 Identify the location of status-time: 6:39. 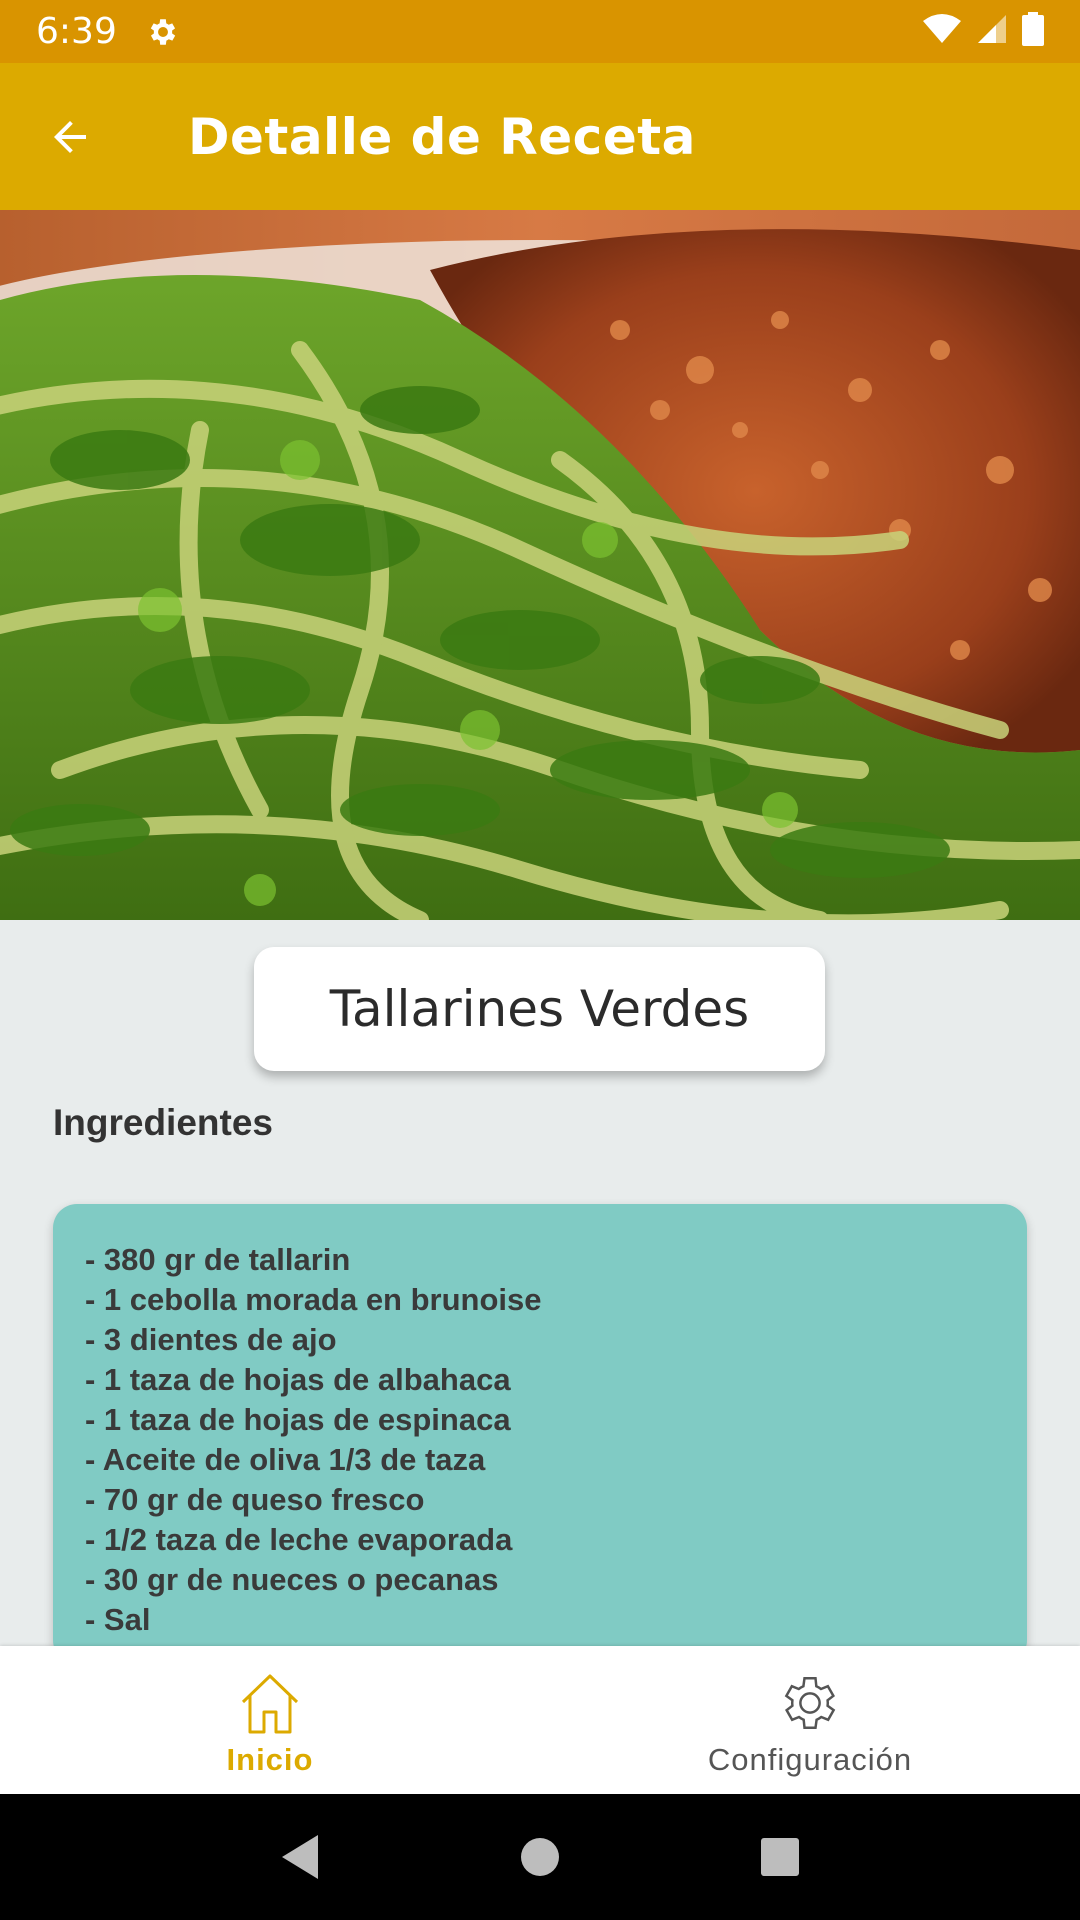
(76, 31).